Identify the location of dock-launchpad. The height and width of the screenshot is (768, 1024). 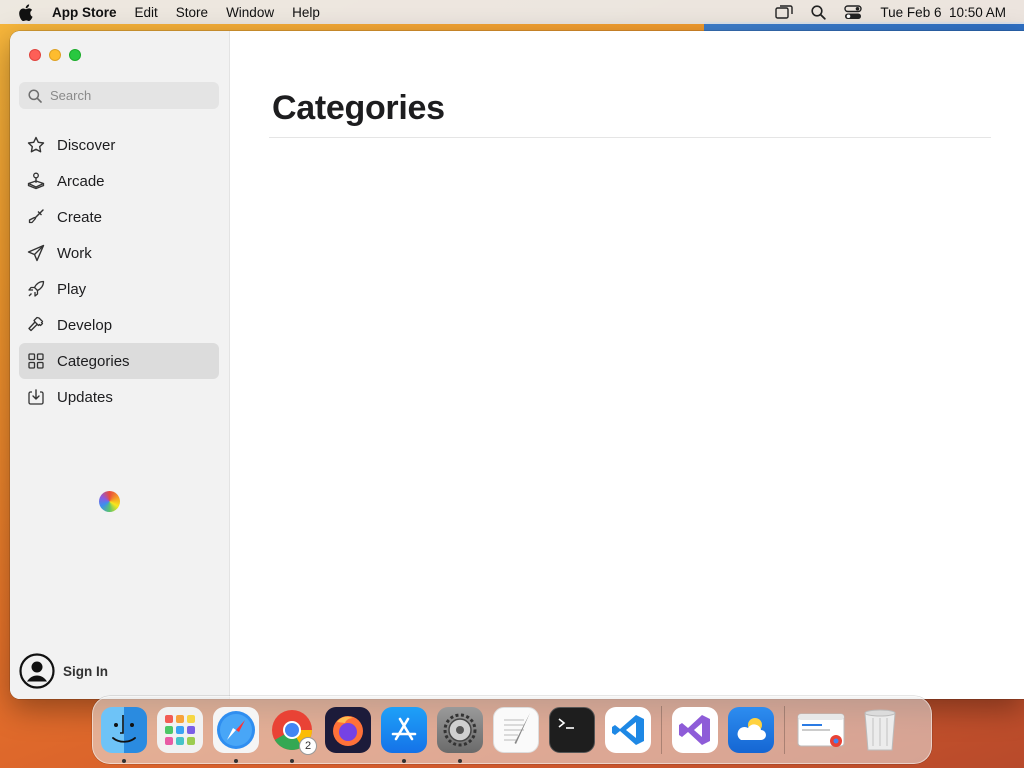
(180, 730).